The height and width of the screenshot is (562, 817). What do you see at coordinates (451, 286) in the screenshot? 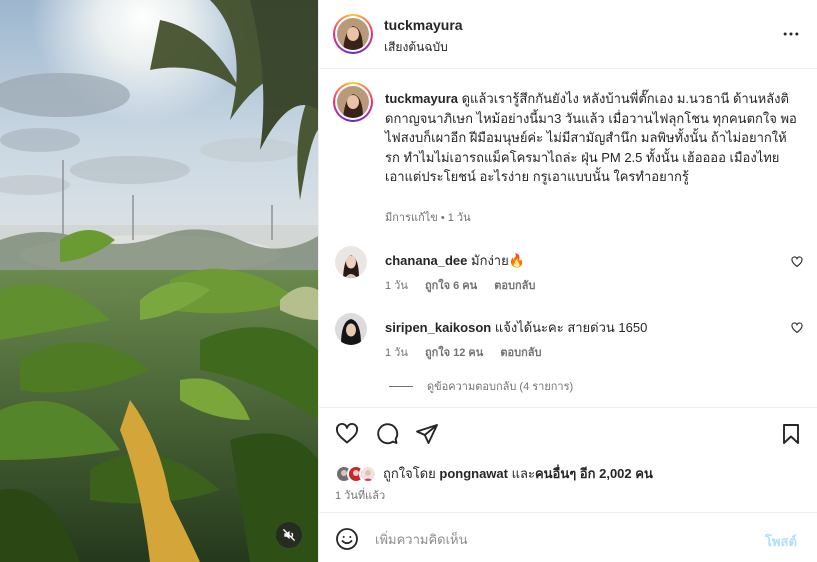
I see `comment-likes: ถูกใจ 6 คน` at bounding box center [451, 286].